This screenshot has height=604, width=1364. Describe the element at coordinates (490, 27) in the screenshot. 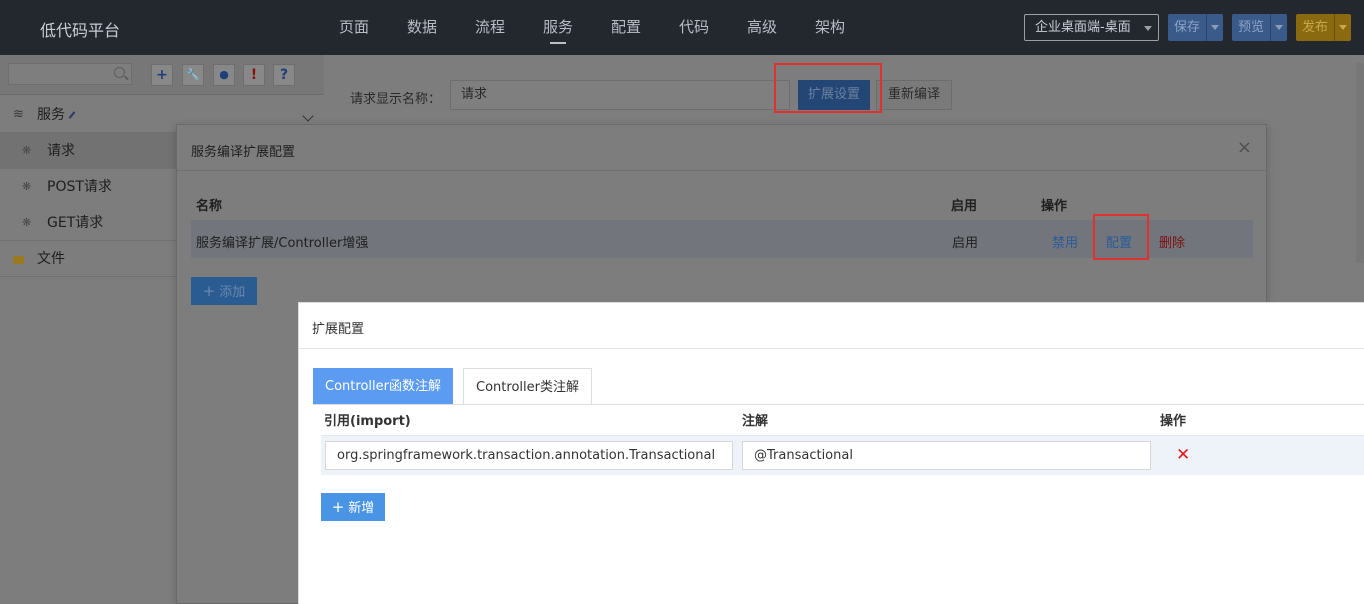

I see `nav-flow: 流程` at that location.